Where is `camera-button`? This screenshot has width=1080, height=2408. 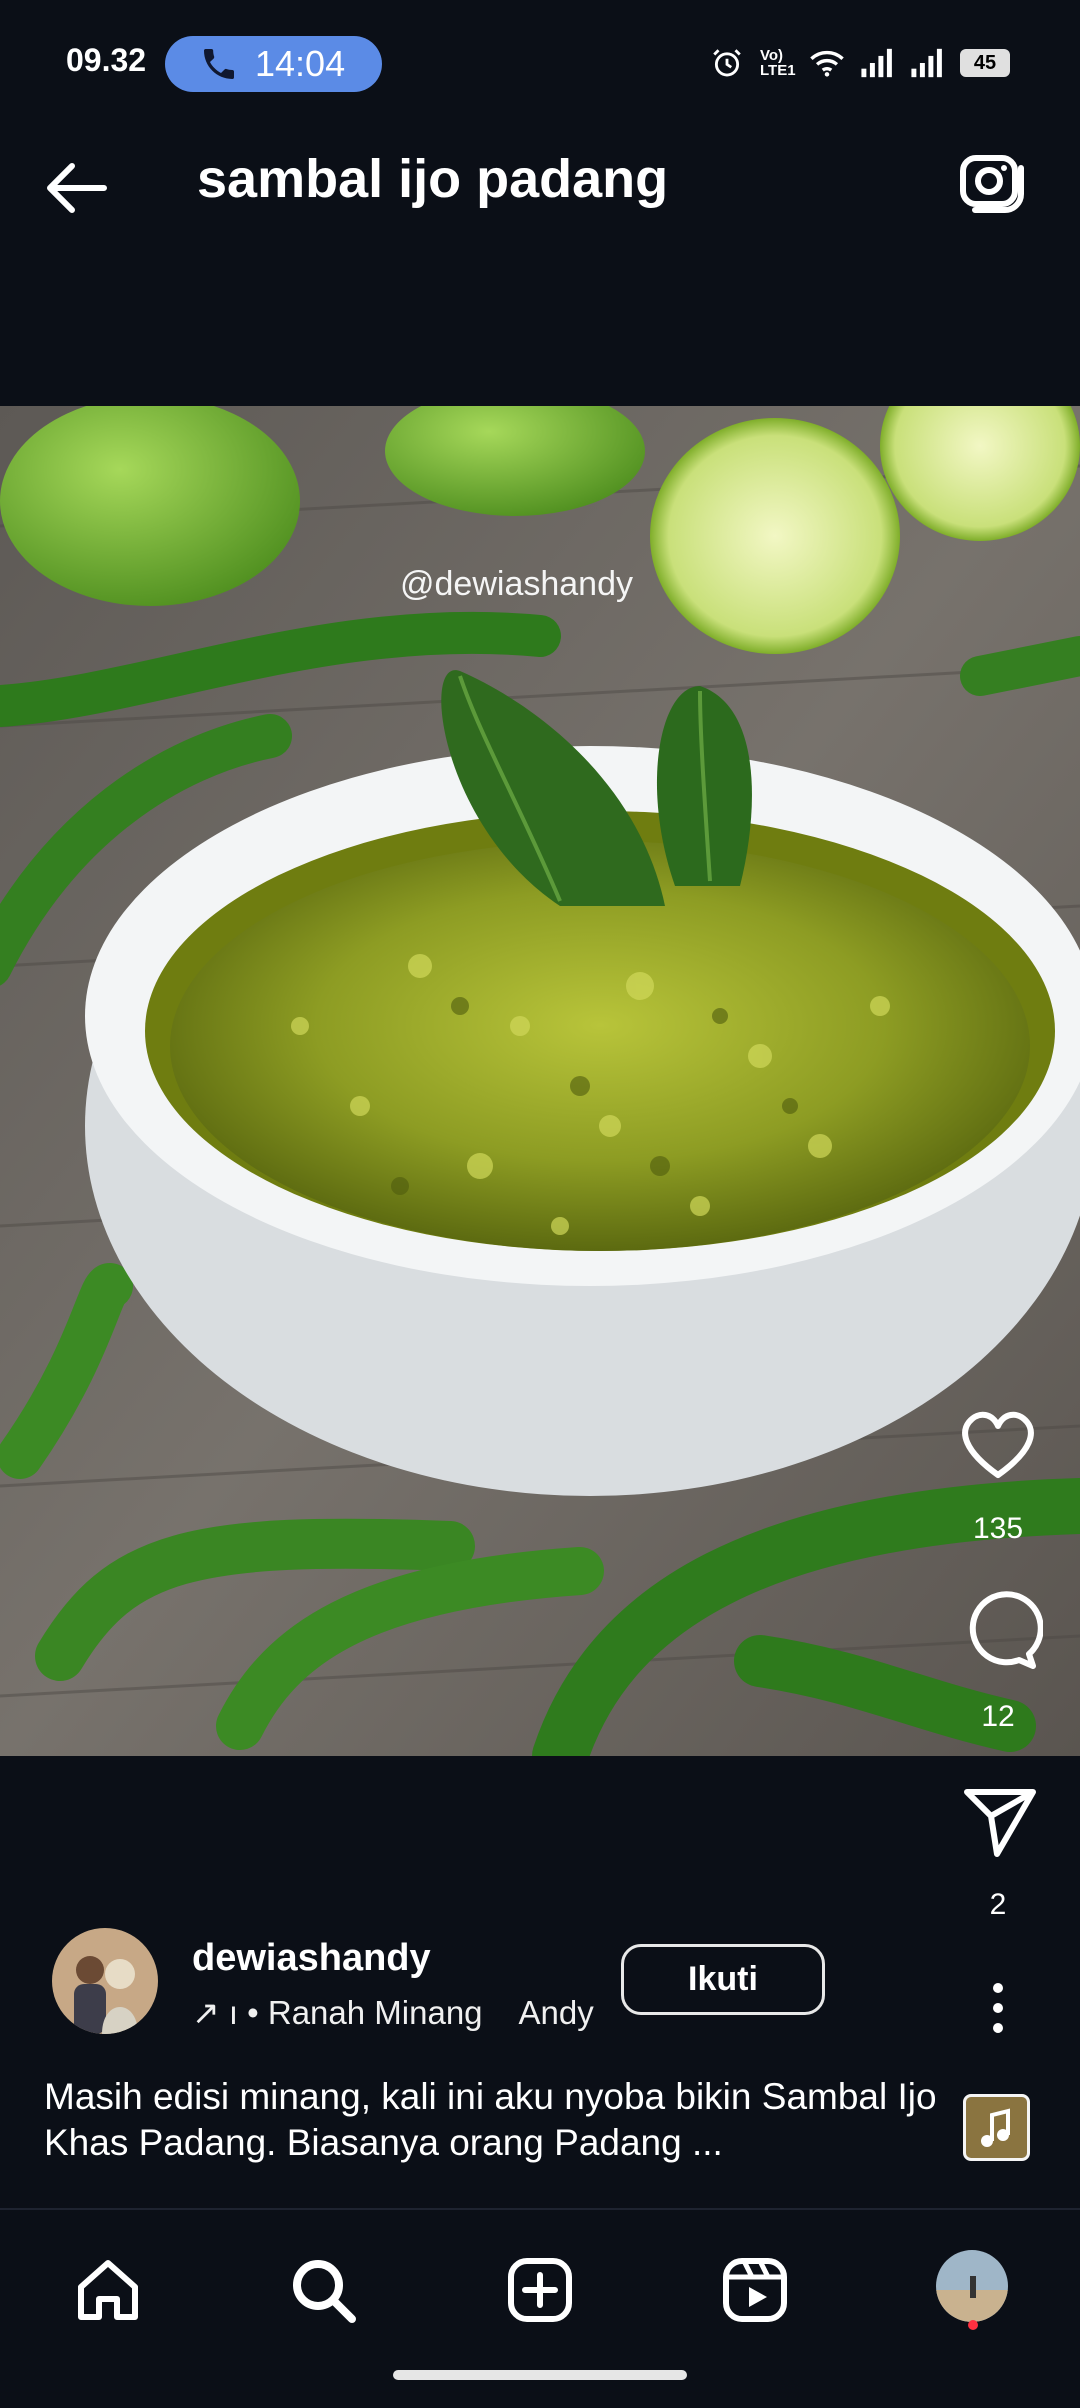 camera-button is located at coordinates (993, 182).